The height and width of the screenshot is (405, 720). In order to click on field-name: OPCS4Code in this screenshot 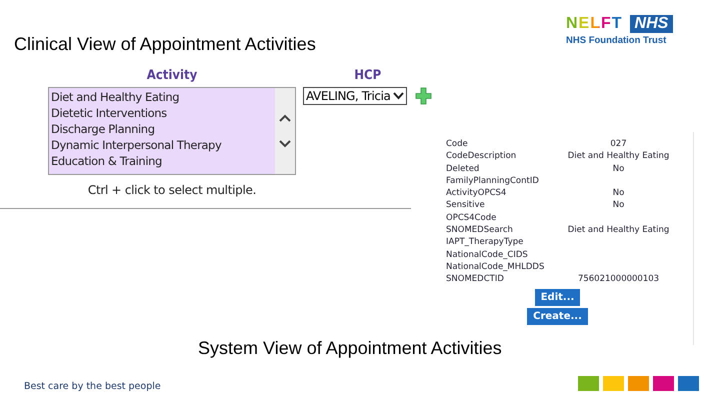, I will do `click(472, 218)`.